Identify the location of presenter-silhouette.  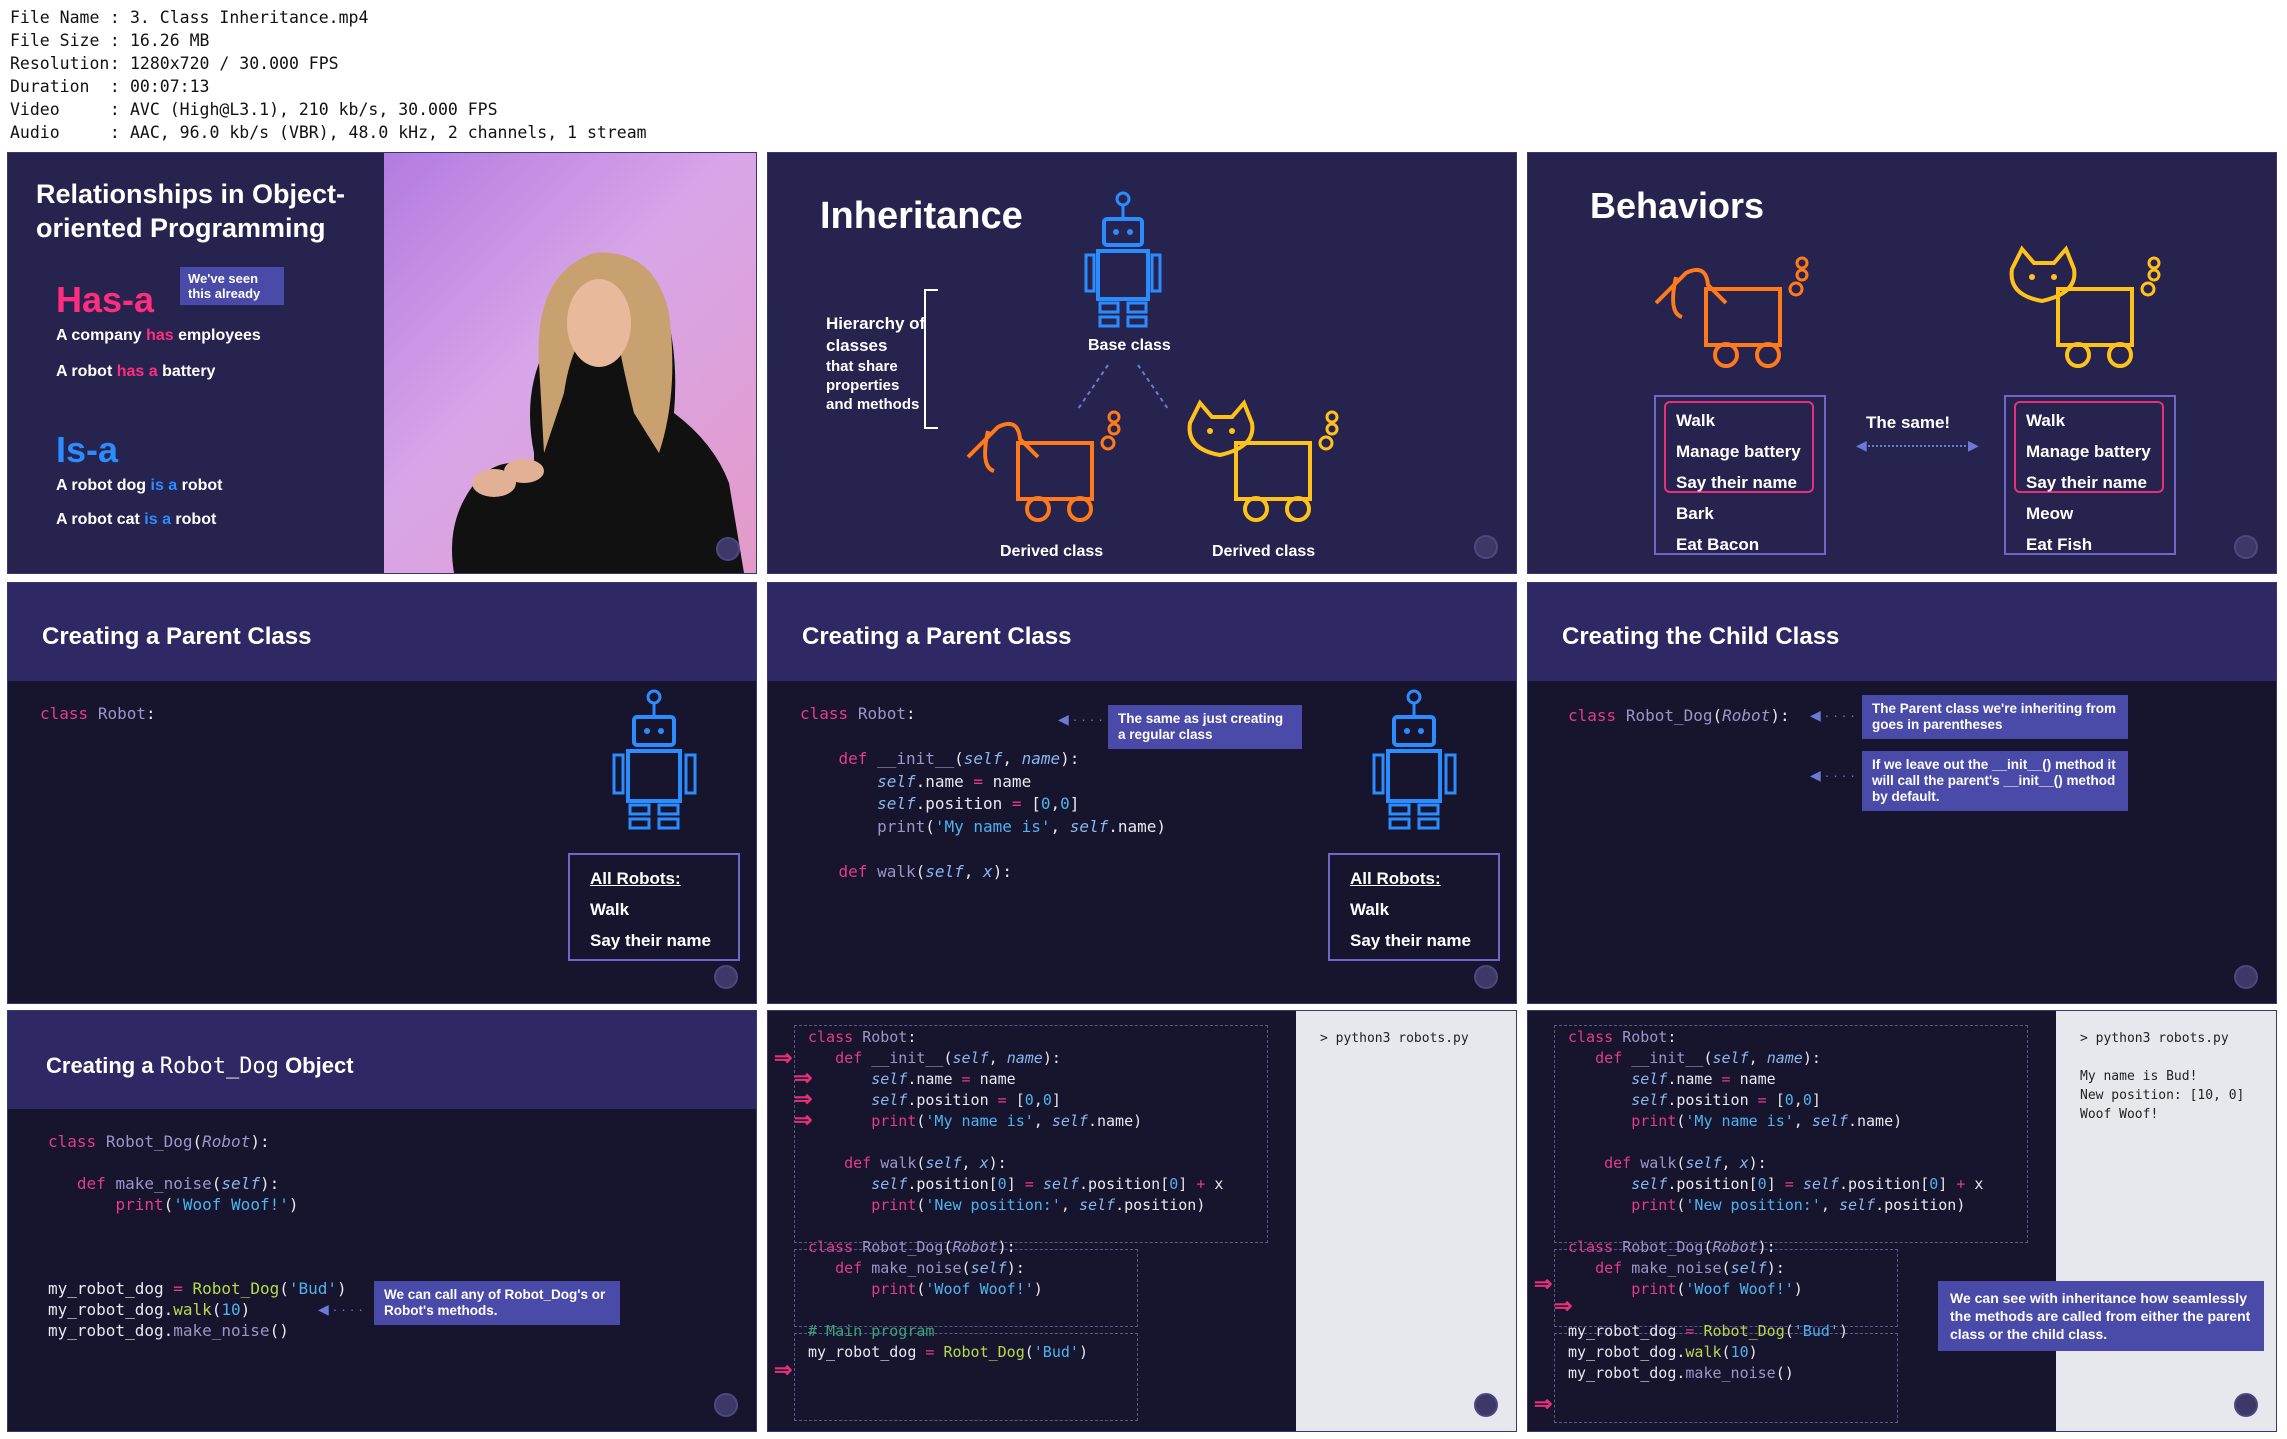
(598, 412).